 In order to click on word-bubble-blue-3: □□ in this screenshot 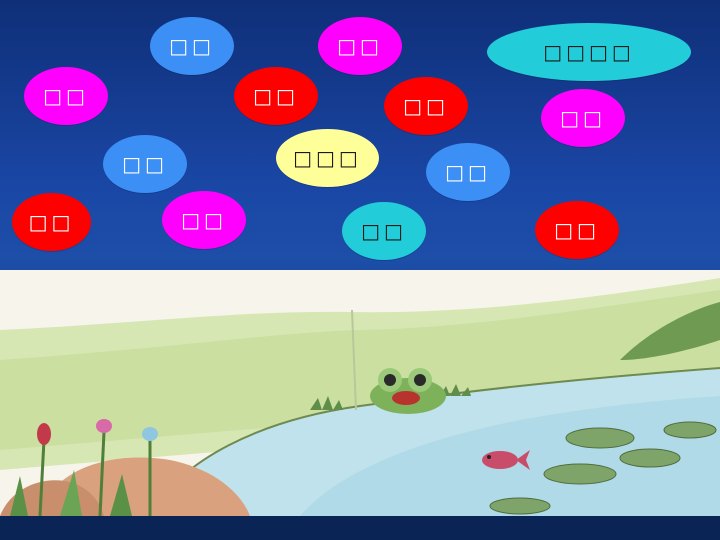, I will do `click(468, 172)`.